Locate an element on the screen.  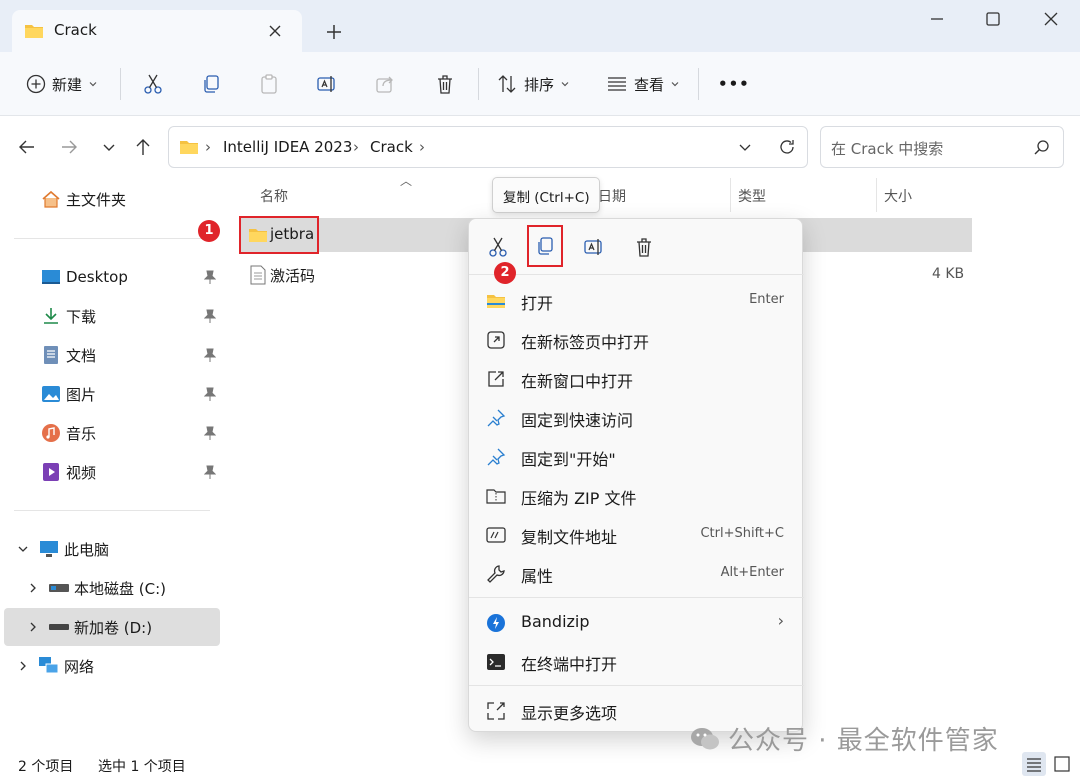
sidebar-item-label: 主文件夹 is located at coordinates (96, 199).